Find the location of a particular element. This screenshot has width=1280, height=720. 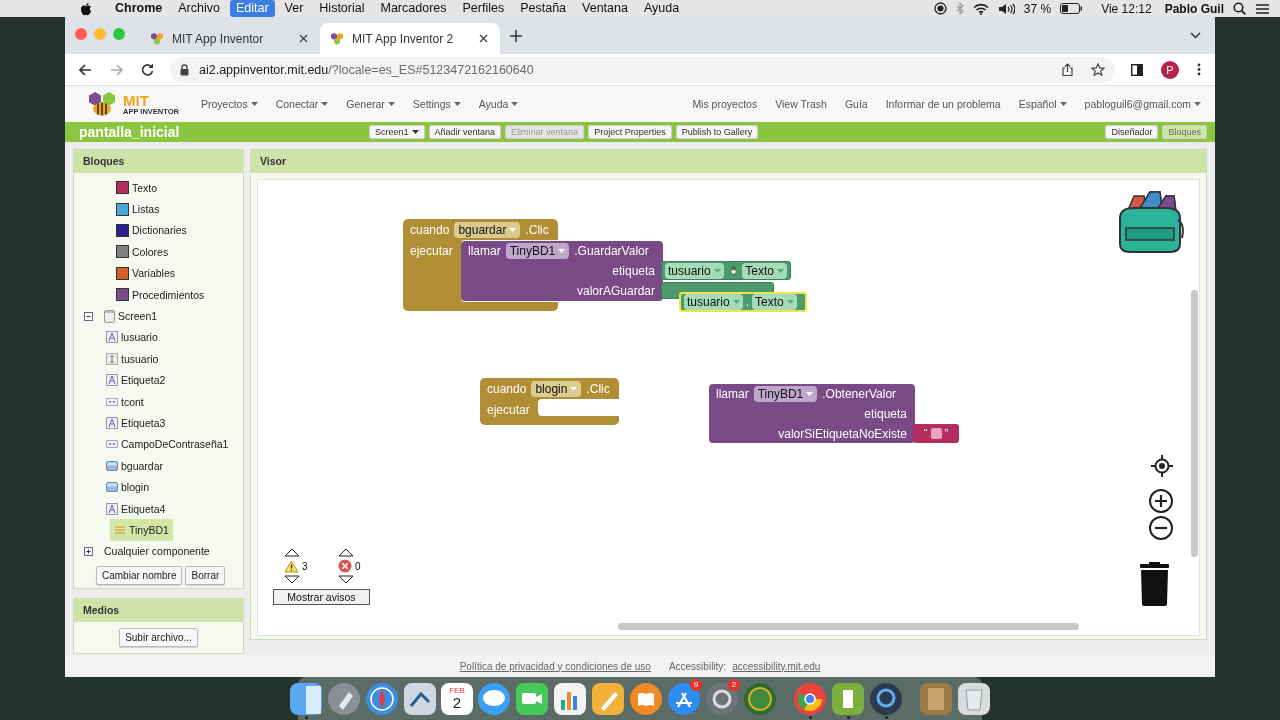

block-label: valorAGuardar is located at coordinates (615, 291).